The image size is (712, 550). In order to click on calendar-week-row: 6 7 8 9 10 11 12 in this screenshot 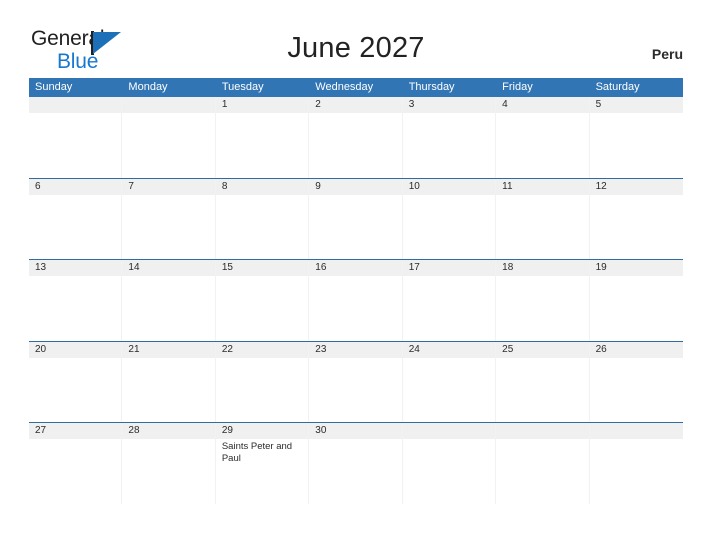, I will do `click(356, 218)`.